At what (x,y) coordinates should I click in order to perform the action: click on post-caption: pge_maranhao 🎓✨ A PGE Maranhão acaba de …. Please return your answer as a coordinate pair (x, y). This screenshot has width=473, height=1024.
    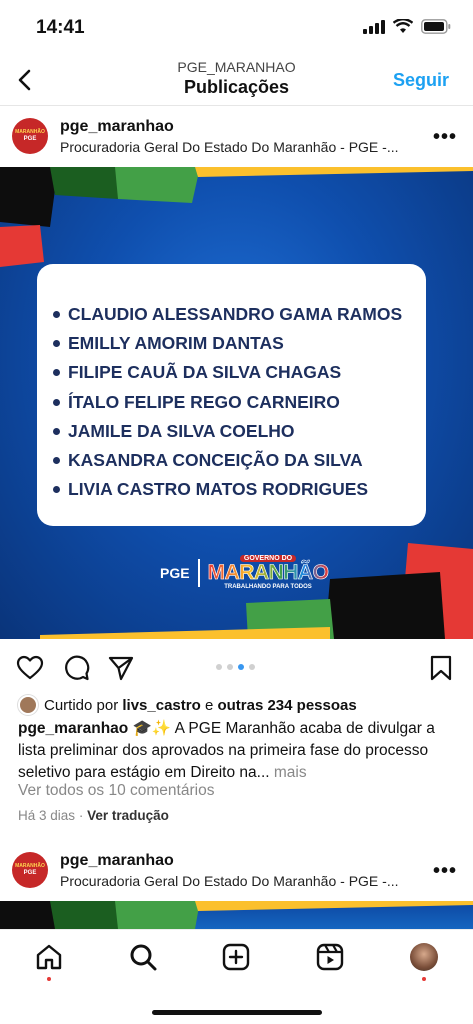
    Looking at the image, I should click on (238, 751).